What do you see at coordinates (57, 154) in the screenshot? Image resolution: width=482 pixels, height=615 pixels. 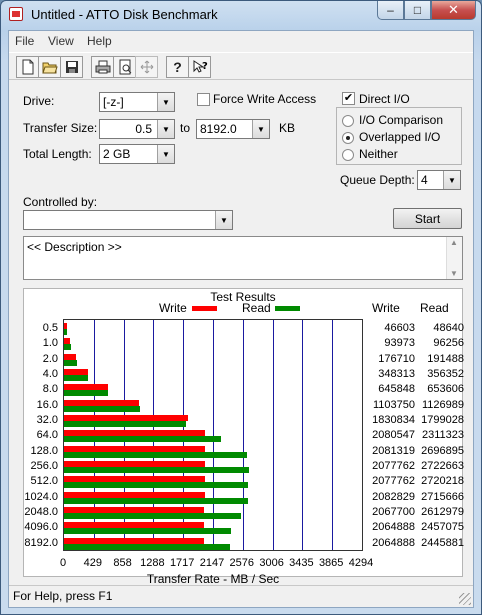 I see `total-length-label: Total Length:` at bounding box center [57, 154].